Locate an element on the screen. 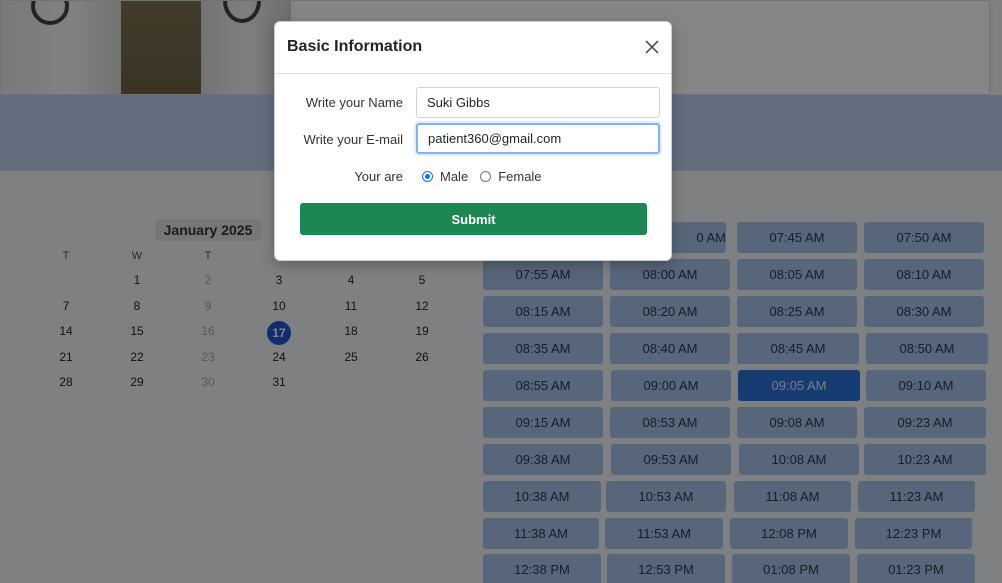 The image size is (1002, 583). submit-button: Submit is located at coordinates (473, 219).